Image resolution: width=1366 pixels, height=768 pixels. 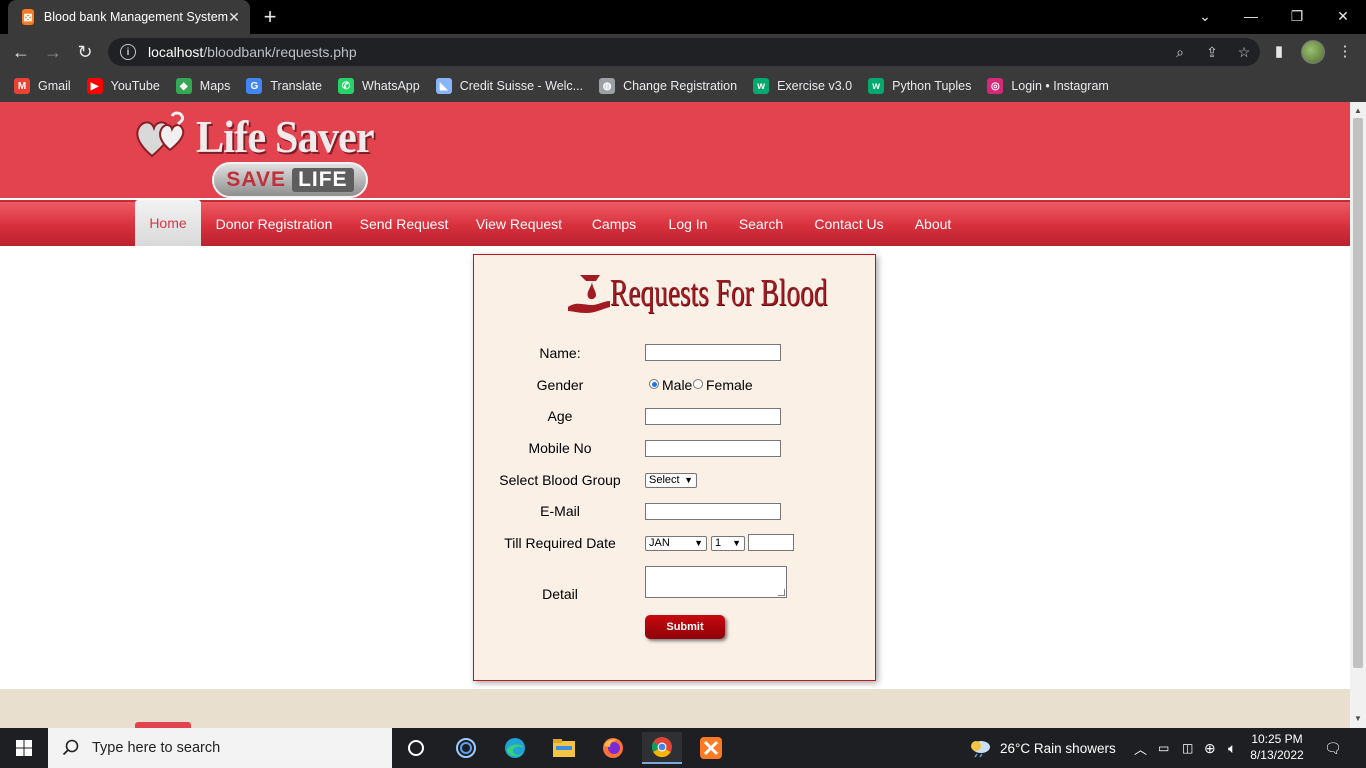 What do you see at coordinates (1343, 16) in the screenshot?
I see `close-window-button: ✕` at bounding box center [1343, 16].